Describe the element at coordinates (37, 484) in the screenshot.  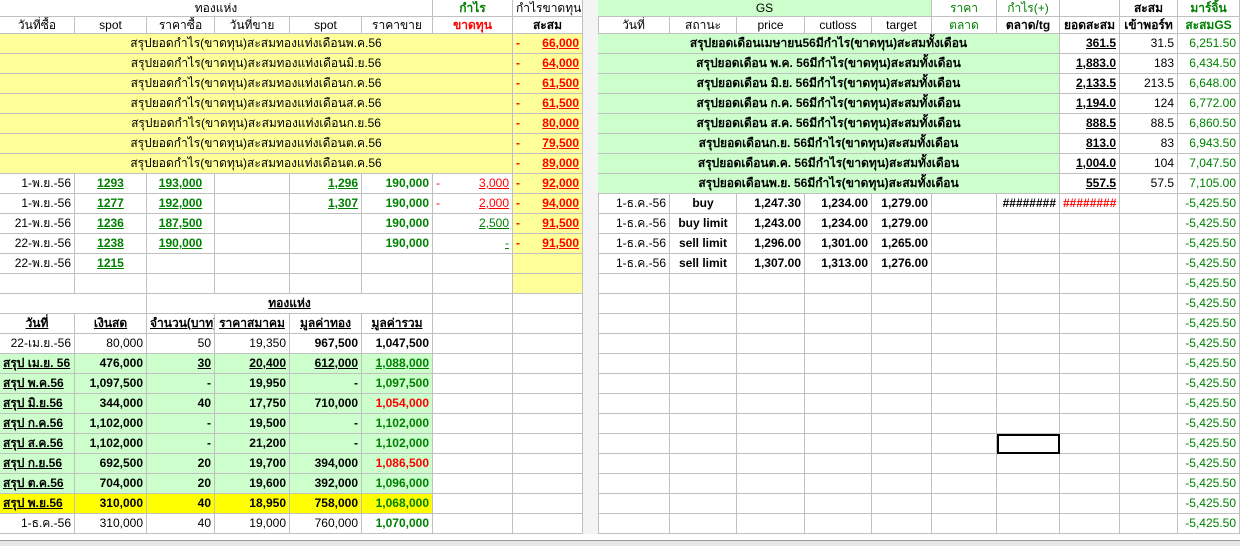
I see `portfolio-date: สรุป ต.ค.56` at that location.